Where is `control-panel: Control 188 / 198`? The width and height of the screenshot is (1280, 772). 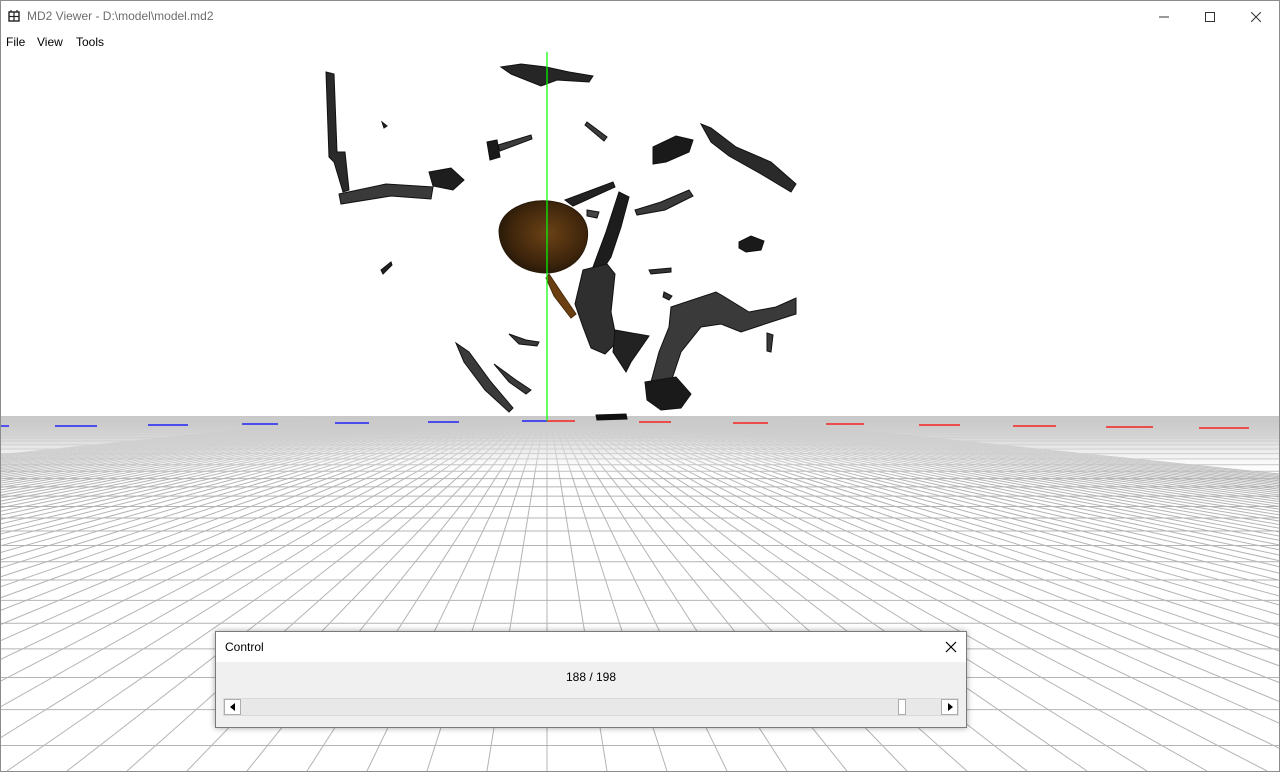
control-panel: Control 188 / 198 is located at coordinates (591, 679).